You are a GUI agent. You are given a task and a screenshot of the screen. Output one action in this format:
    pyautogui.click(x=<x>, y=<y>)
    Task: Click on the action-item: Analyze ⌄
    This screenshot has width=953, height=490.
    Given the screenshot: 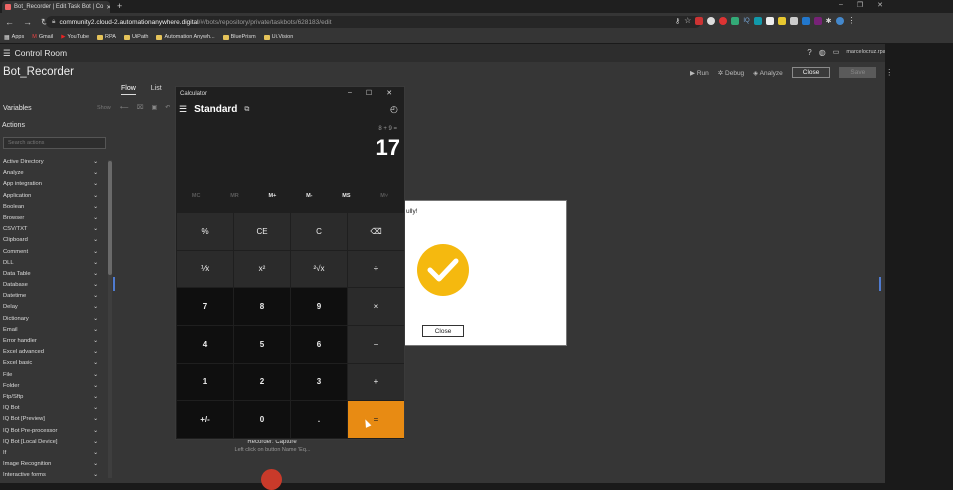 What is the action you would take?
    pyautogui.click(x=51, y=175)
    